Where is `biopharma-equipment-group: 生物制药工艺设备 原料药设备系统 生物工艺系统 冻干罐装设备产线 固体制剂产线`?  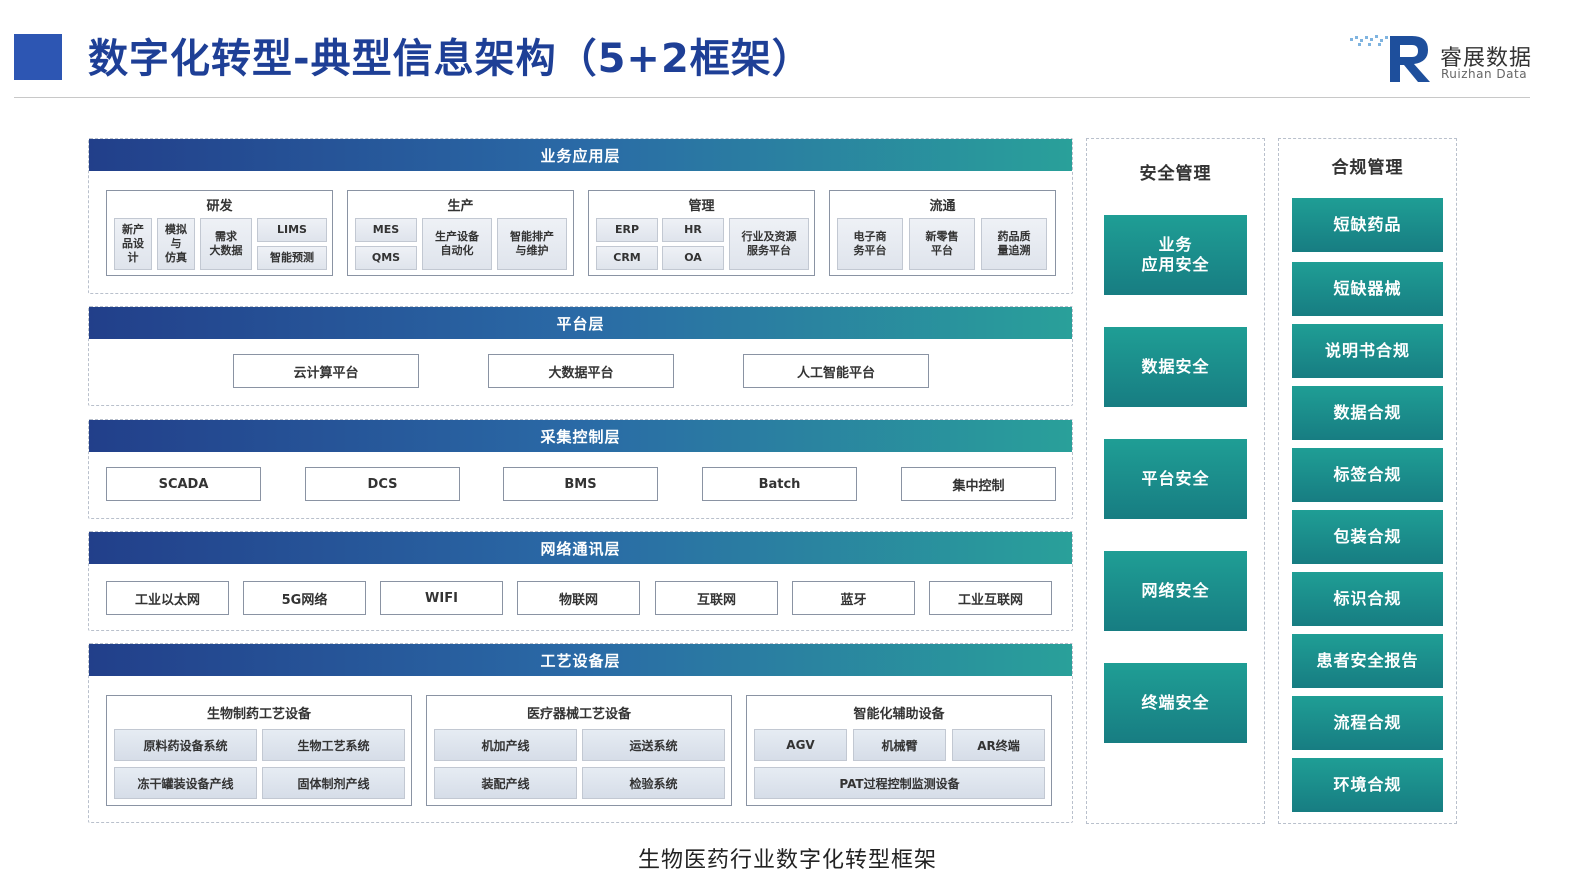 biopharma-equipment-group: 生物制药工艺设备 原料药设备系统 生物工艺系统 冻干罐装设备产线 固体制剂产线 is located at coordinates (259, 750).